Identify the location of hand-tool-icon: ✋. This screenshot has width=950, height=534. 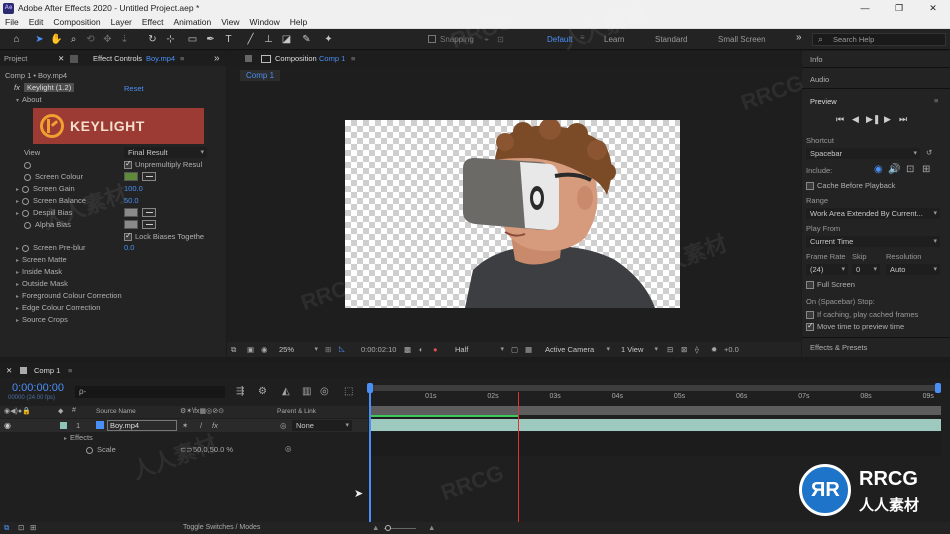
(56, 39).